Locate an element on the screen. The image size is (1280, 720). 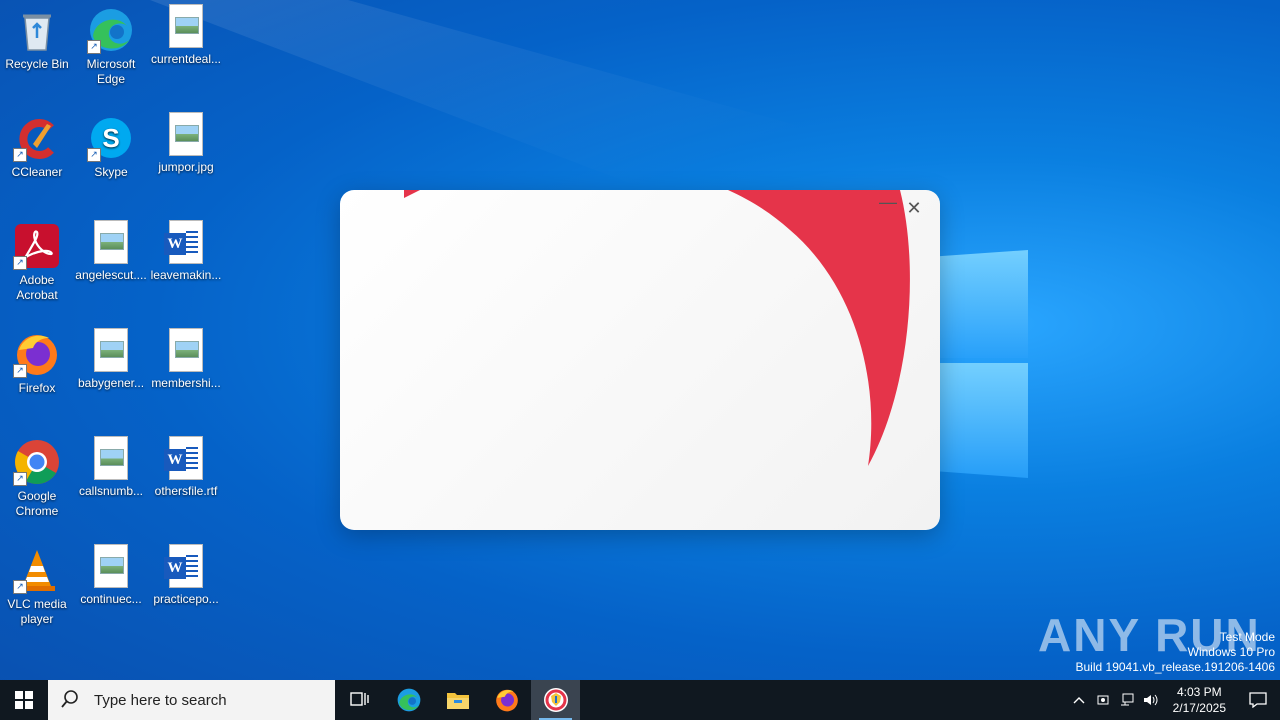
task-view-button is located at coordinates (359, 700).